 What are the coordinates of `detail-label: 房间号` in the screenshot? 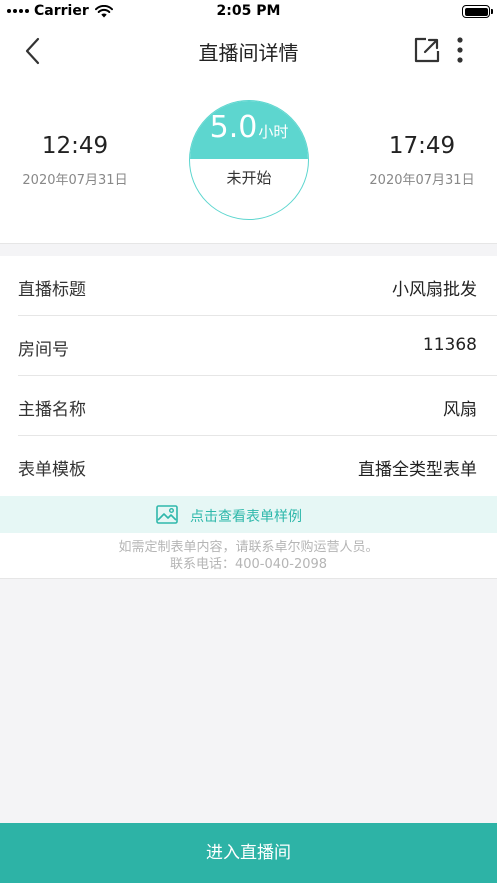 It's located at (43, 350).